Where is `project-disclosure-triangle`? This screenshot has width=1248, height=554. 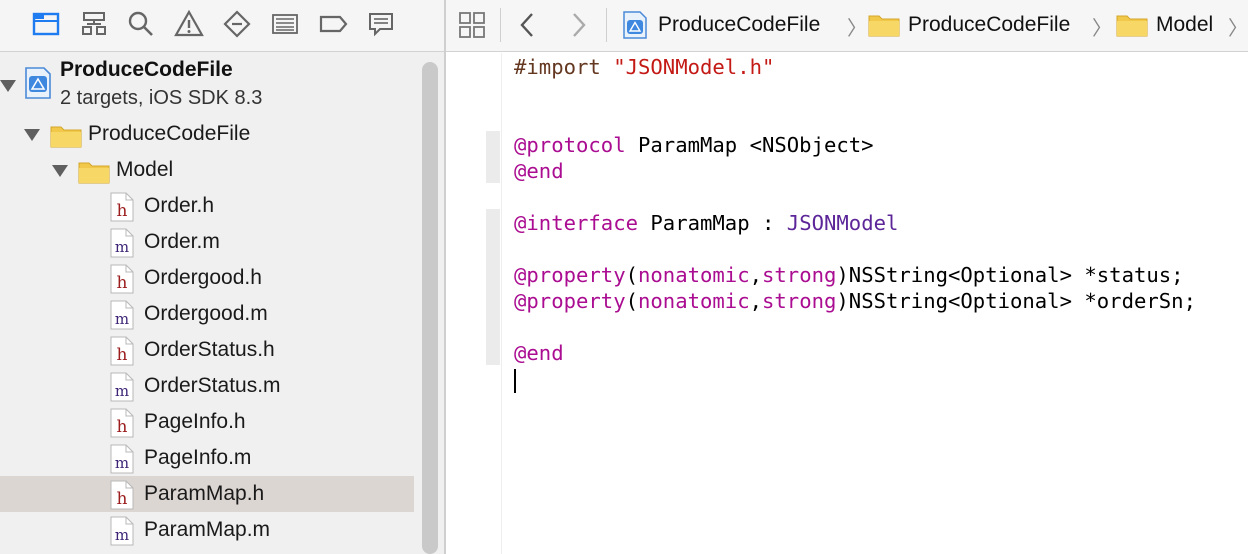
project-disclosure-triangle is located at coordinates (8, 86).